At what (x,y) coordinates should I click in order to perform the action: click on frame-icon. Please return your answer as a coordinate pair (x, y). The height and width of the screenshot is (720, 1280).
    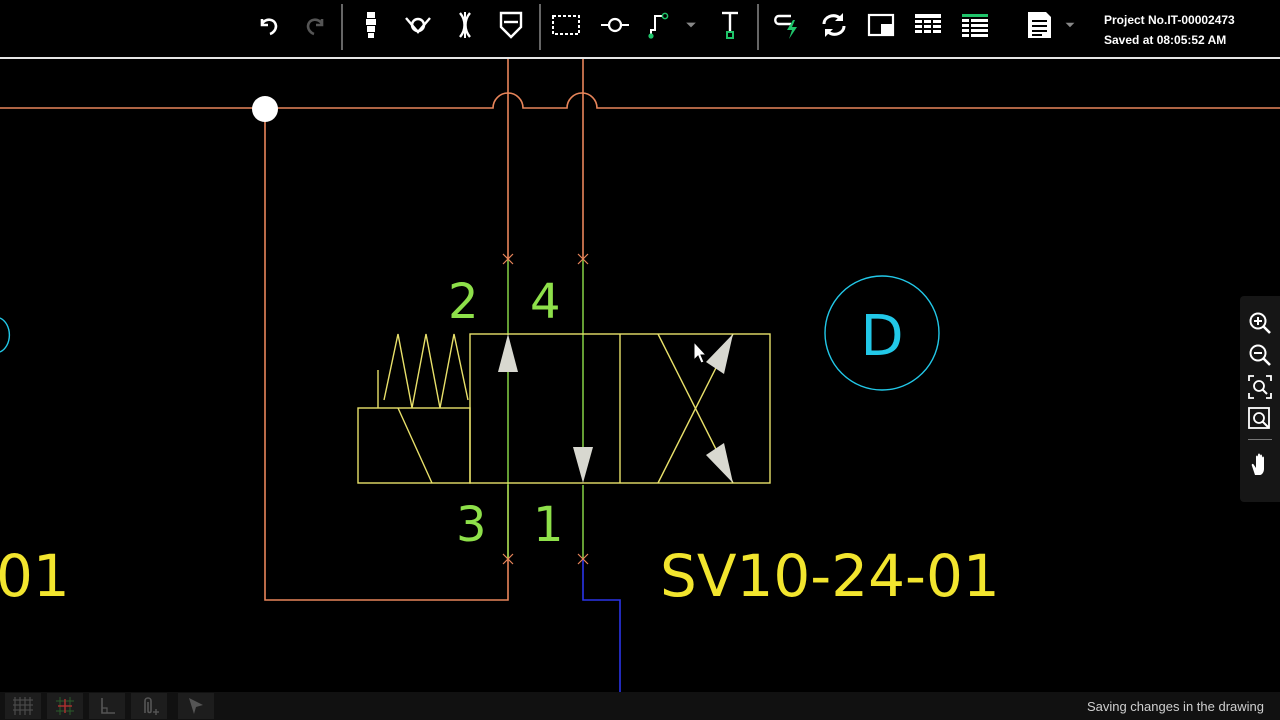
    Looking at the image, I should click on (881, 25).